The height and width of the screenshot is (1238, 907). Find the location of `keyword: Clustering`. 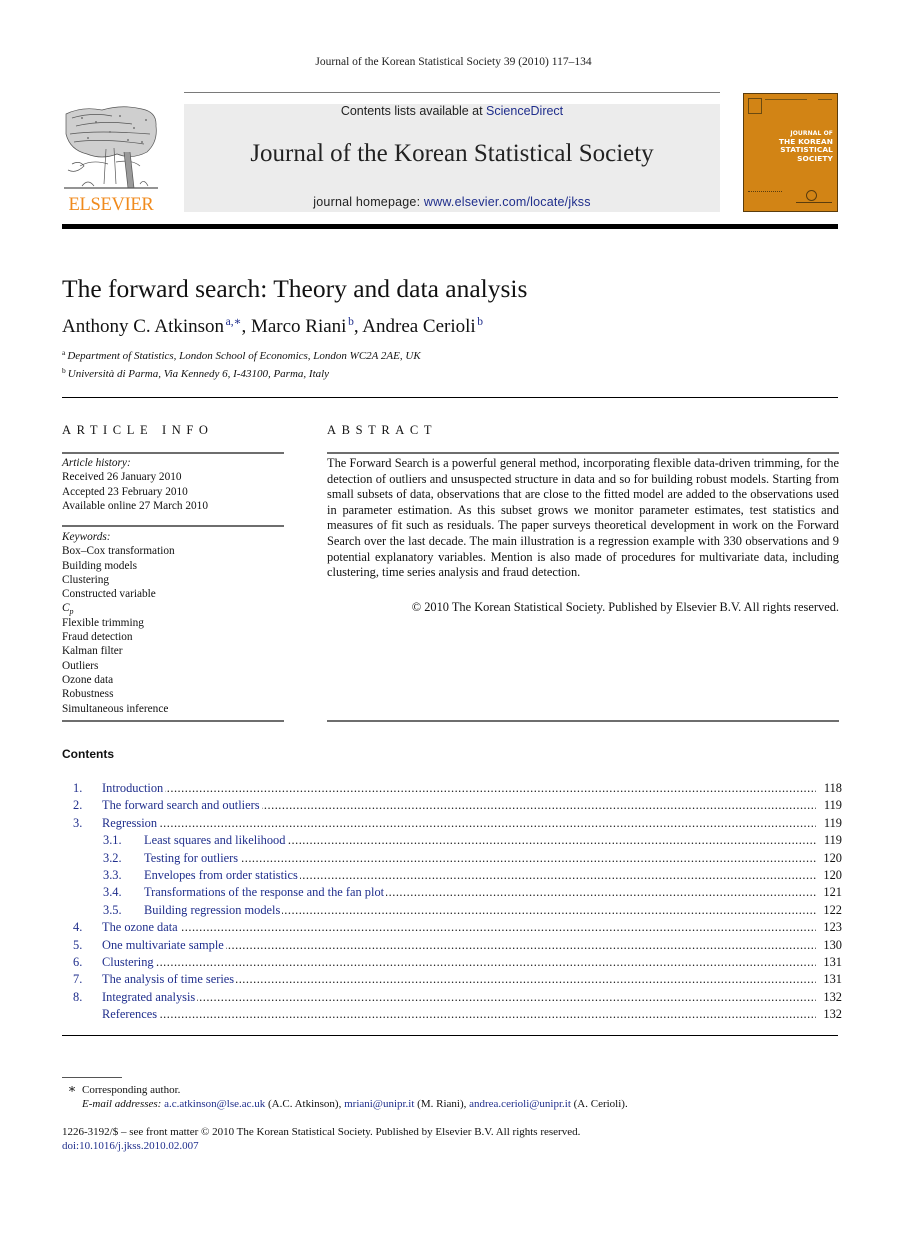

keyword: Clustering is located at coordinates (86, 579).